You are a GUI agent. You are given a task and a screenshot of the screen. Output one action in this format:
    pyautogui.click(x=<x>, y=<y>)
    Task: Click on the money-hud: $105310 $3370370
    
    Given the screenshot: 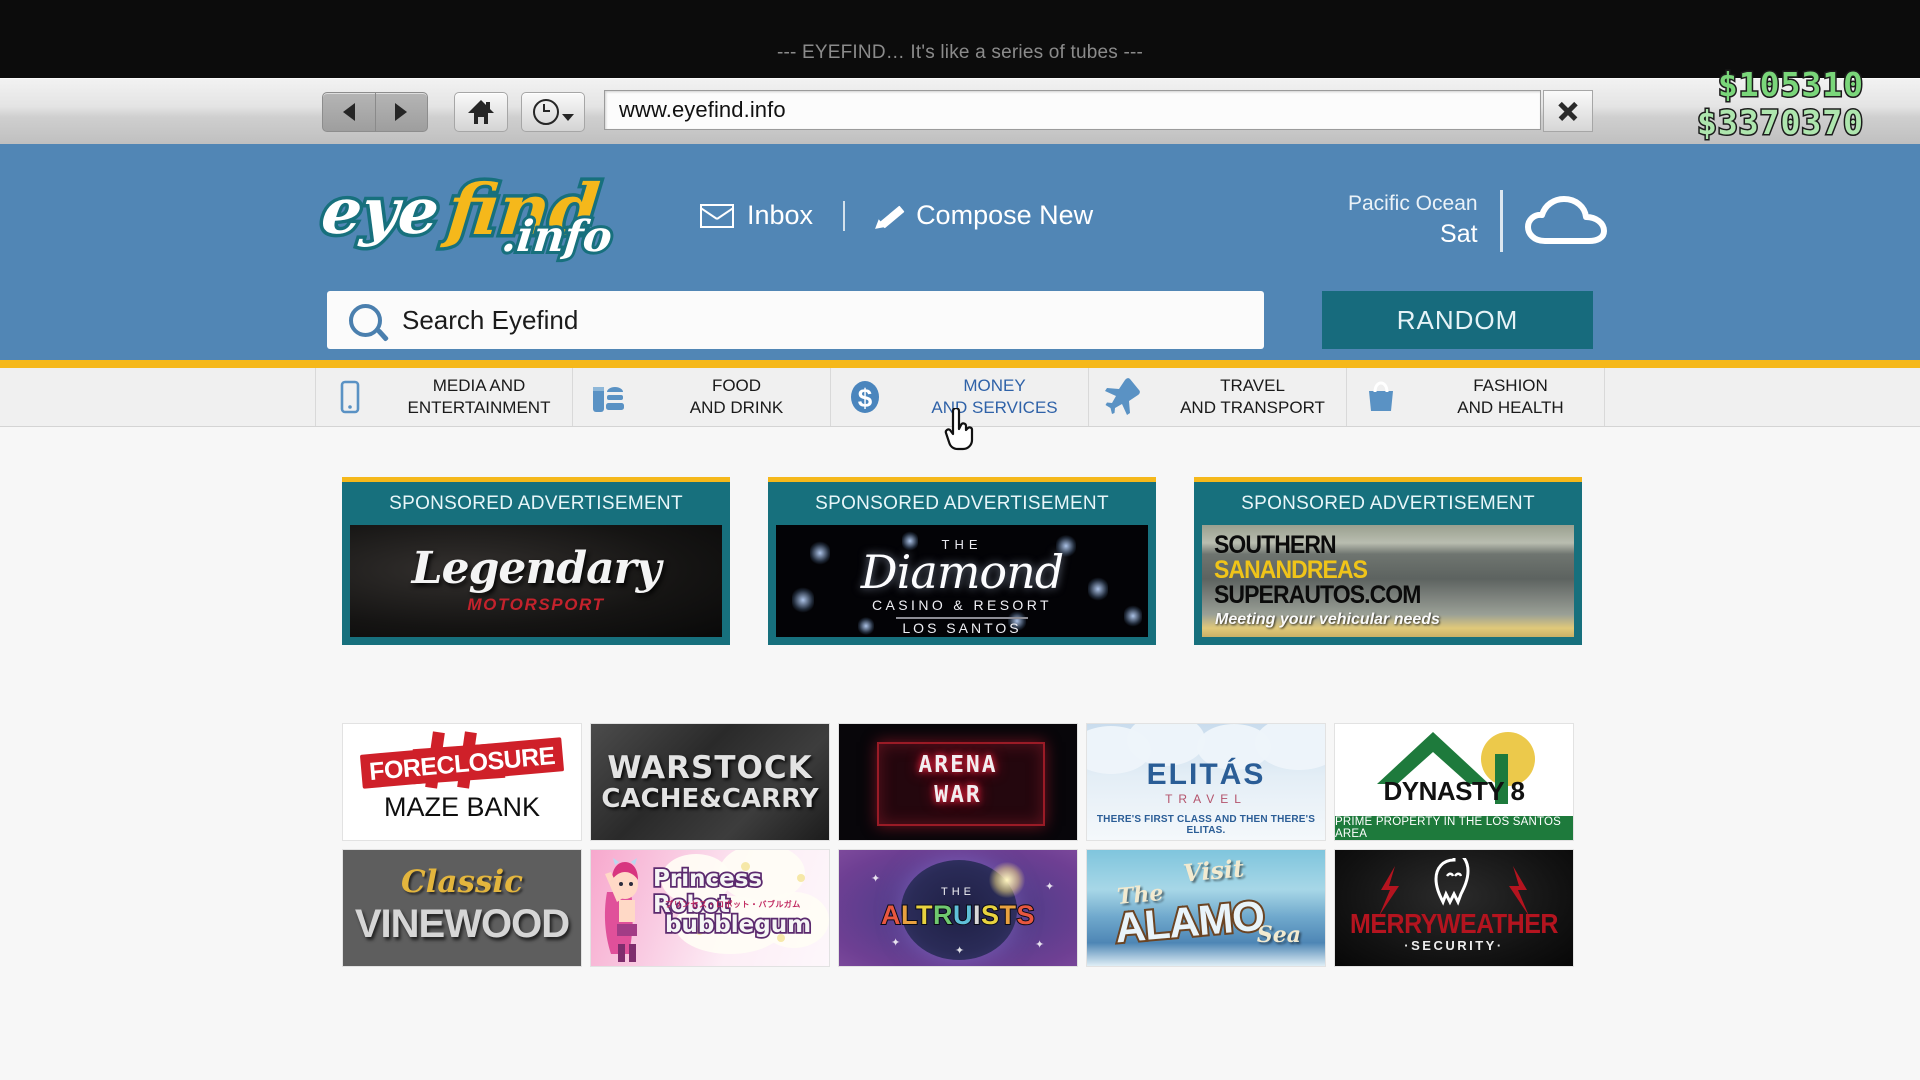 What is the action you would take?
    pyautogui.click(x=1780, y=103)
    